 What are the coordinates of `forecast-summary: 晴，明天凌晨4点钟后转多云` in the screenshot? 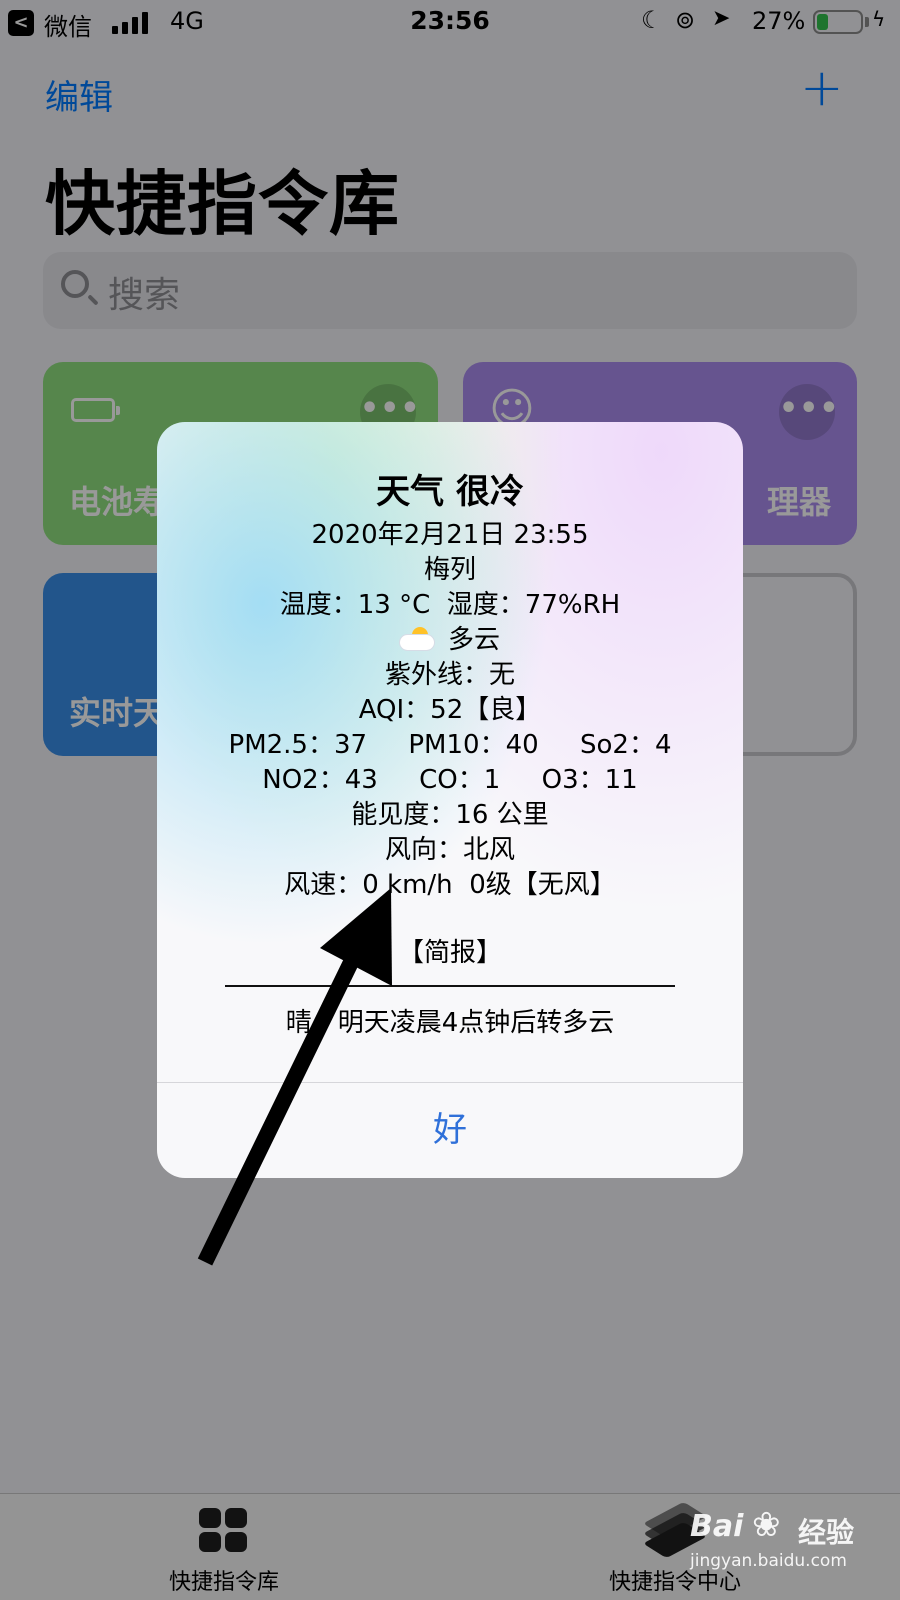 It's located at (450, 1023).